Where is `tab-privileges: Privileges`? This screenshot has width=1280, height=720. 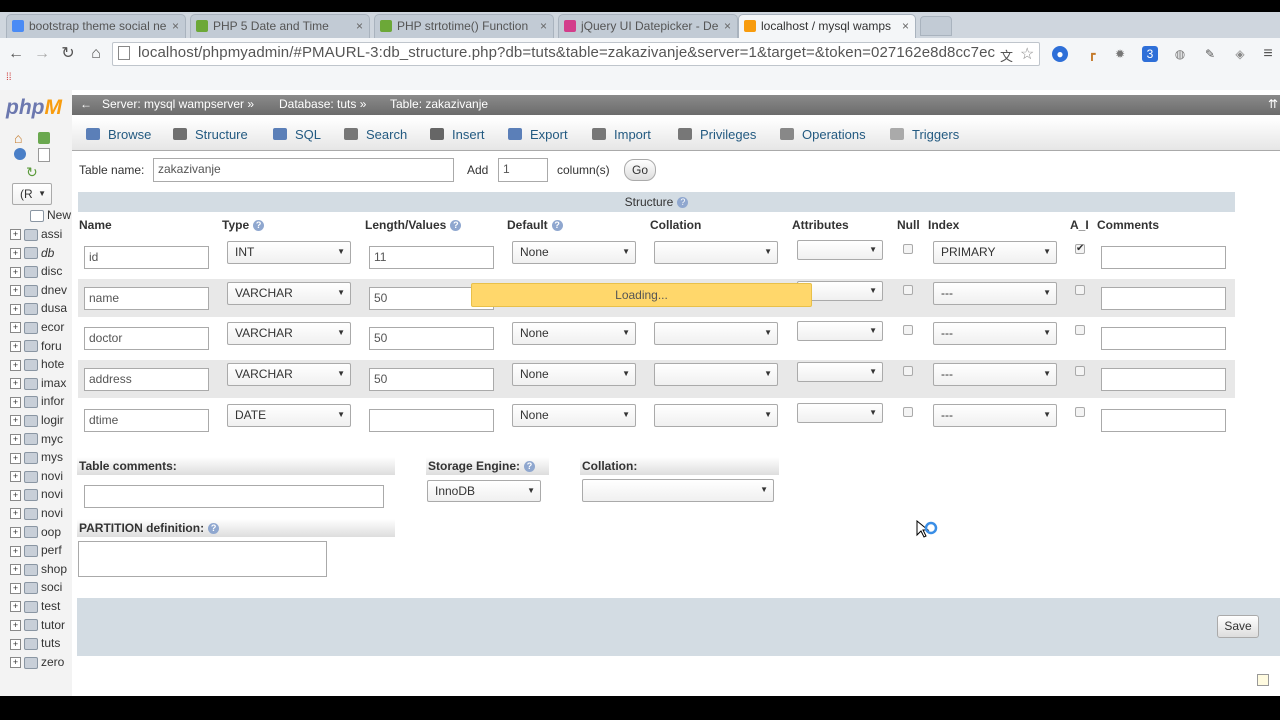
tab-privileges: Privileges is located at coordinates (717, 134).